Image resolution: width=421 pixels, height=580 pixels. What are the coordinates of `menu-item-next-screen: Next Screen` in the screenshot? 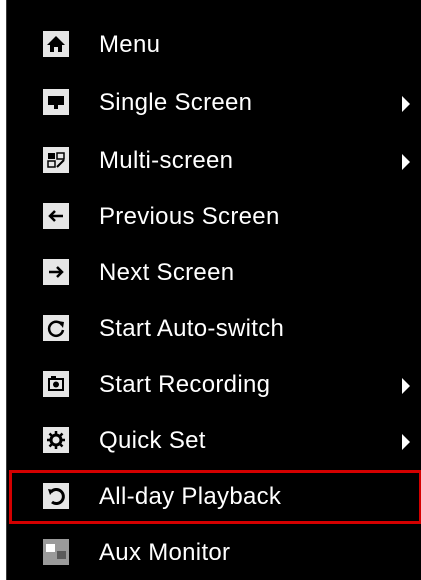 It's located at (213, 273).